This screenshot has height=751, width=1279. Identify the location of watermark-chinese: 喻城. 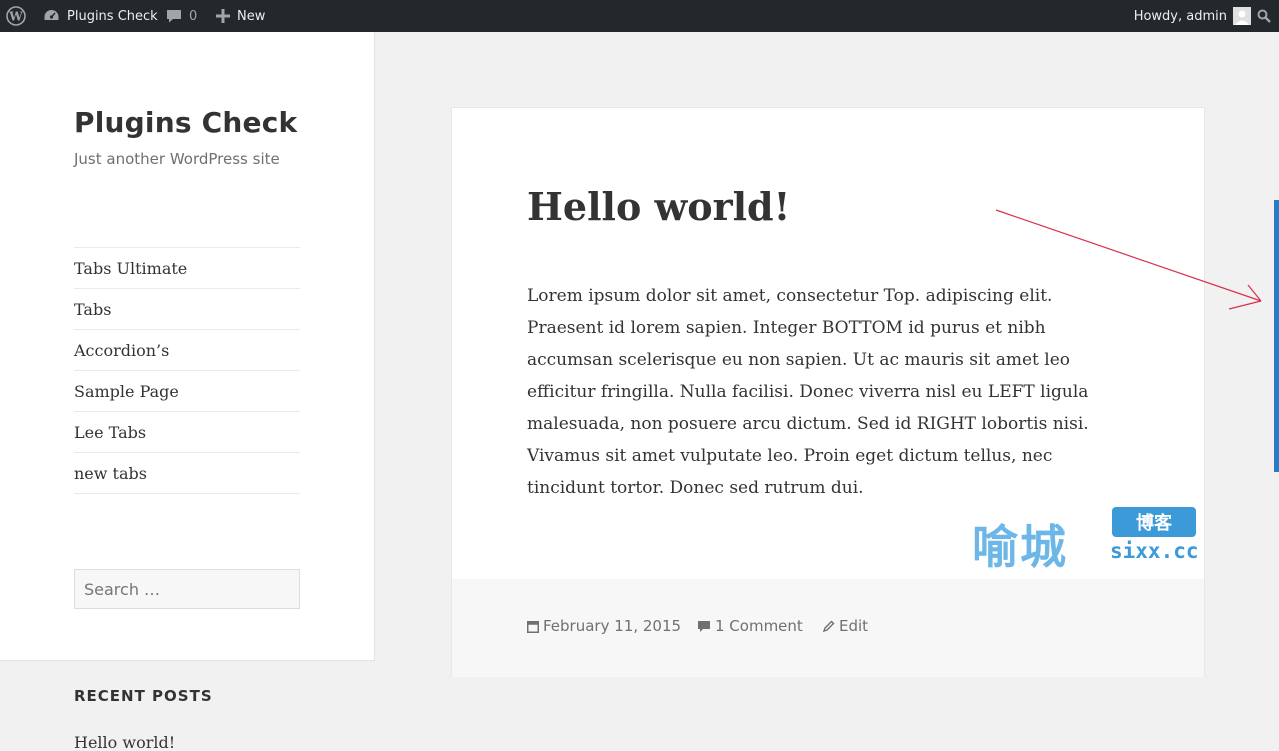
(1020, 547).